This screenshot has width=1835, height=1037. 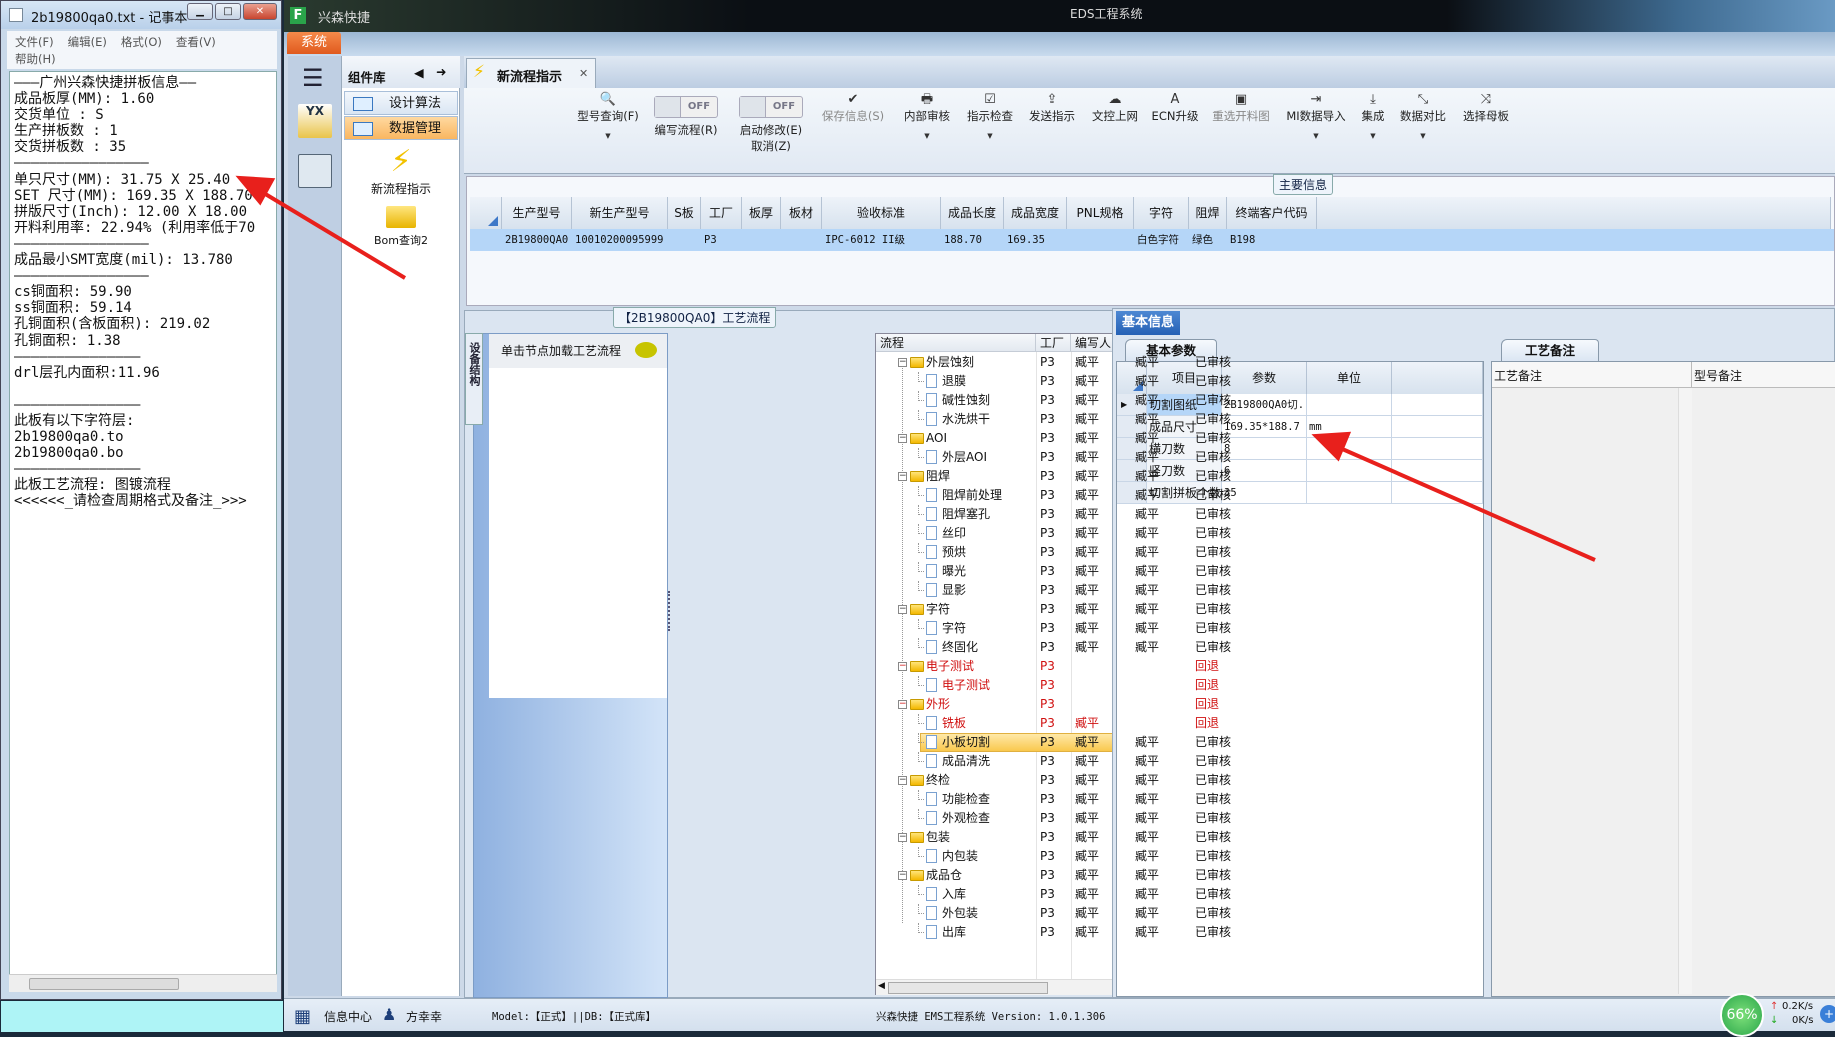 I want to click on column-header: PNL规格, so click(x=1100, y=213).